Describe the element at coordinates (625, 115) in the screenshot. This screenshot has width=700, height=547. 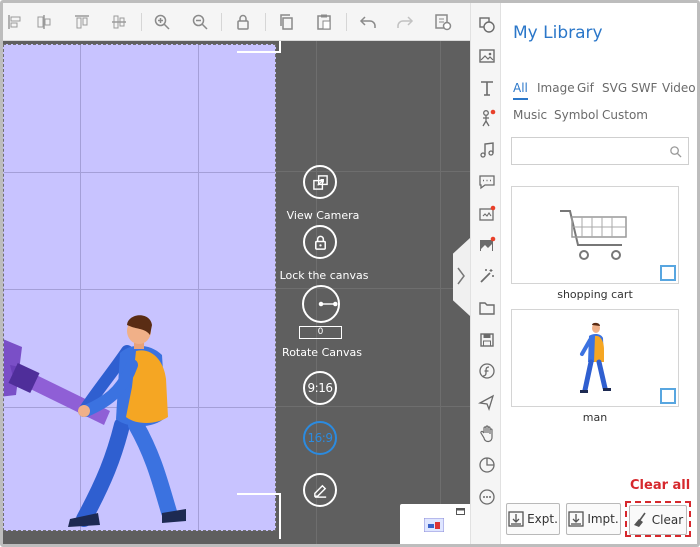
I see `category-custom: Custom` at that location.